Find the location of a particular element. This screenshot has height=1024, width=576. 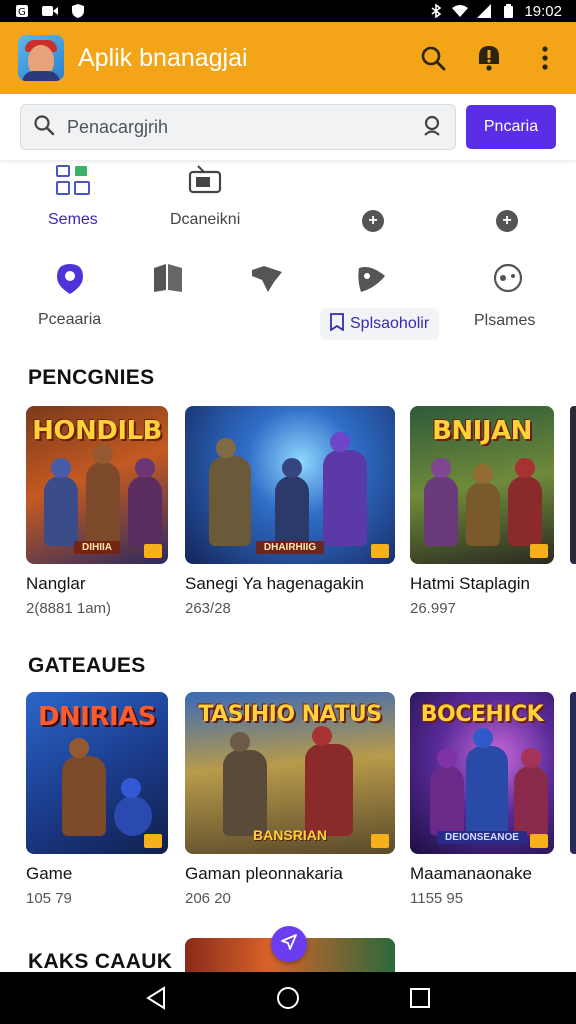

back-icon is located at coordinates (156, 998).